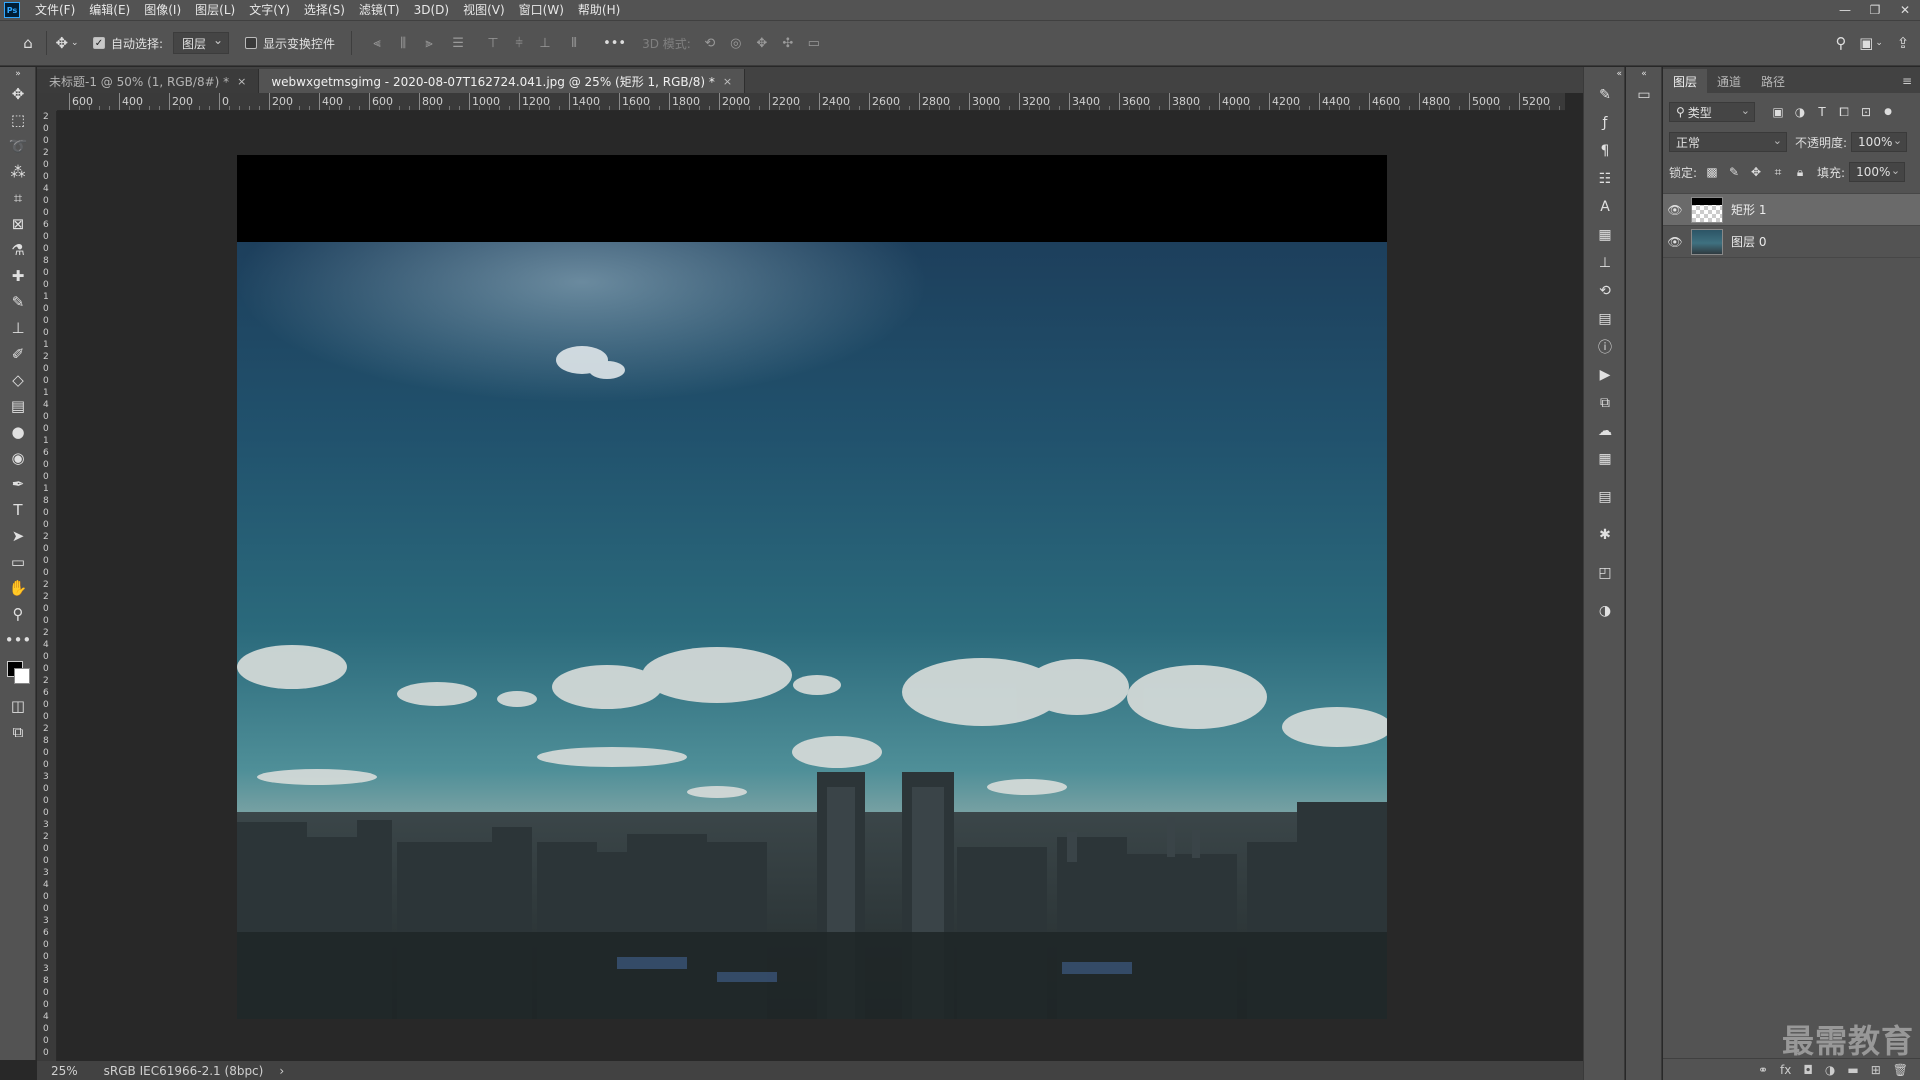 The width and height of the screenshot is (1920, 1080). What do you see at coordinates (1871, 43) in the screenshot?
I see `workspace-icon: ▣ ⌄` at bounding box center [1871, 43].